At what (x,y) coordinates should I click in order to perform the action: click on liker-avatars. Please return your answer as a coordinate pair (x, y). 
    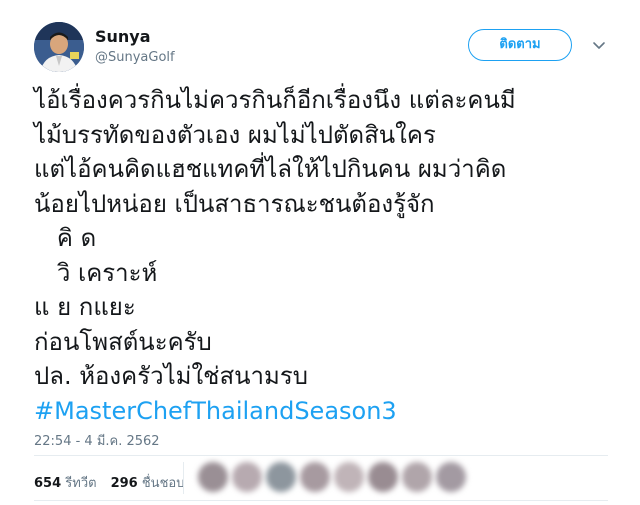
    Looking at the image, I should click on (332, 477).